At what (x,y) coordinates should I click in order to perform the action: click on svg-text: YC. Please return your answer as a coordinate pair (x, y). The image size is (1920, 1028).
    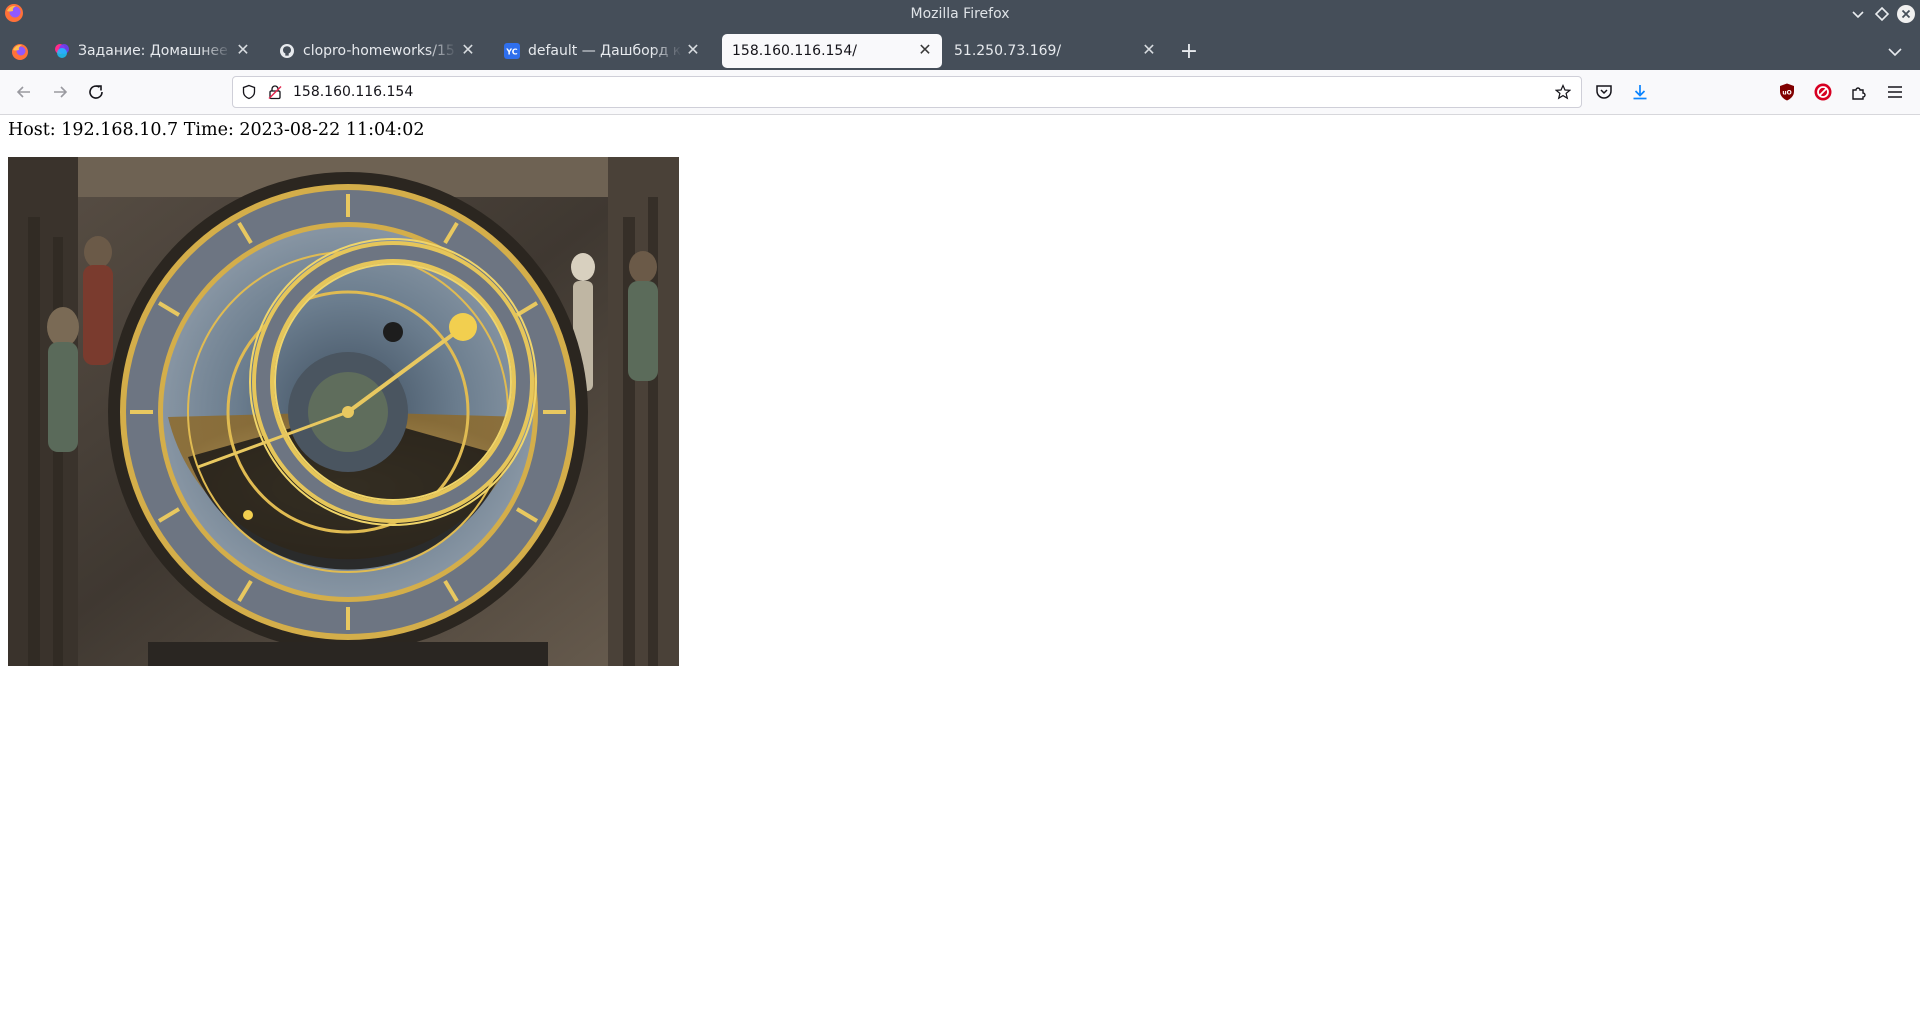
    Looking at the image, I should click on (511, 52).